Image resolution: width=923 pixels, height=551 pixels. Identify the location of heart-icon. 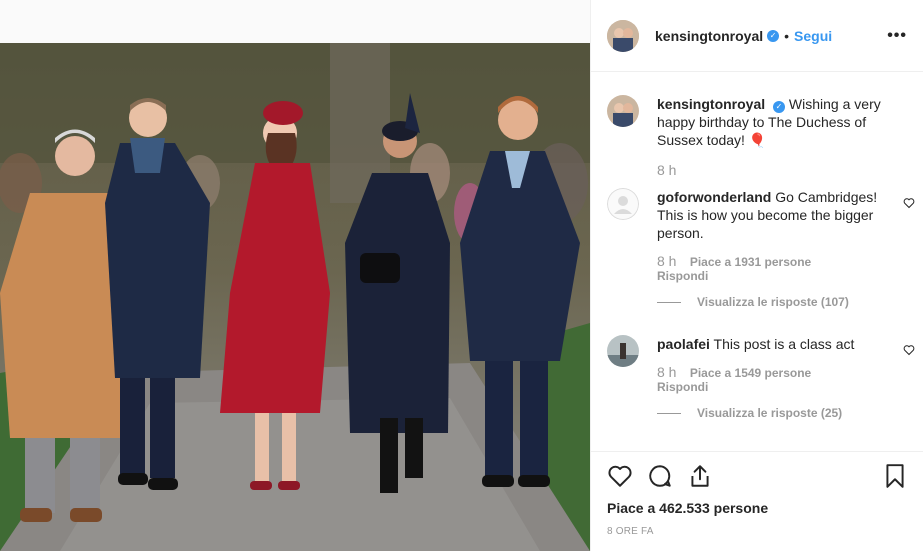
(620, 476).